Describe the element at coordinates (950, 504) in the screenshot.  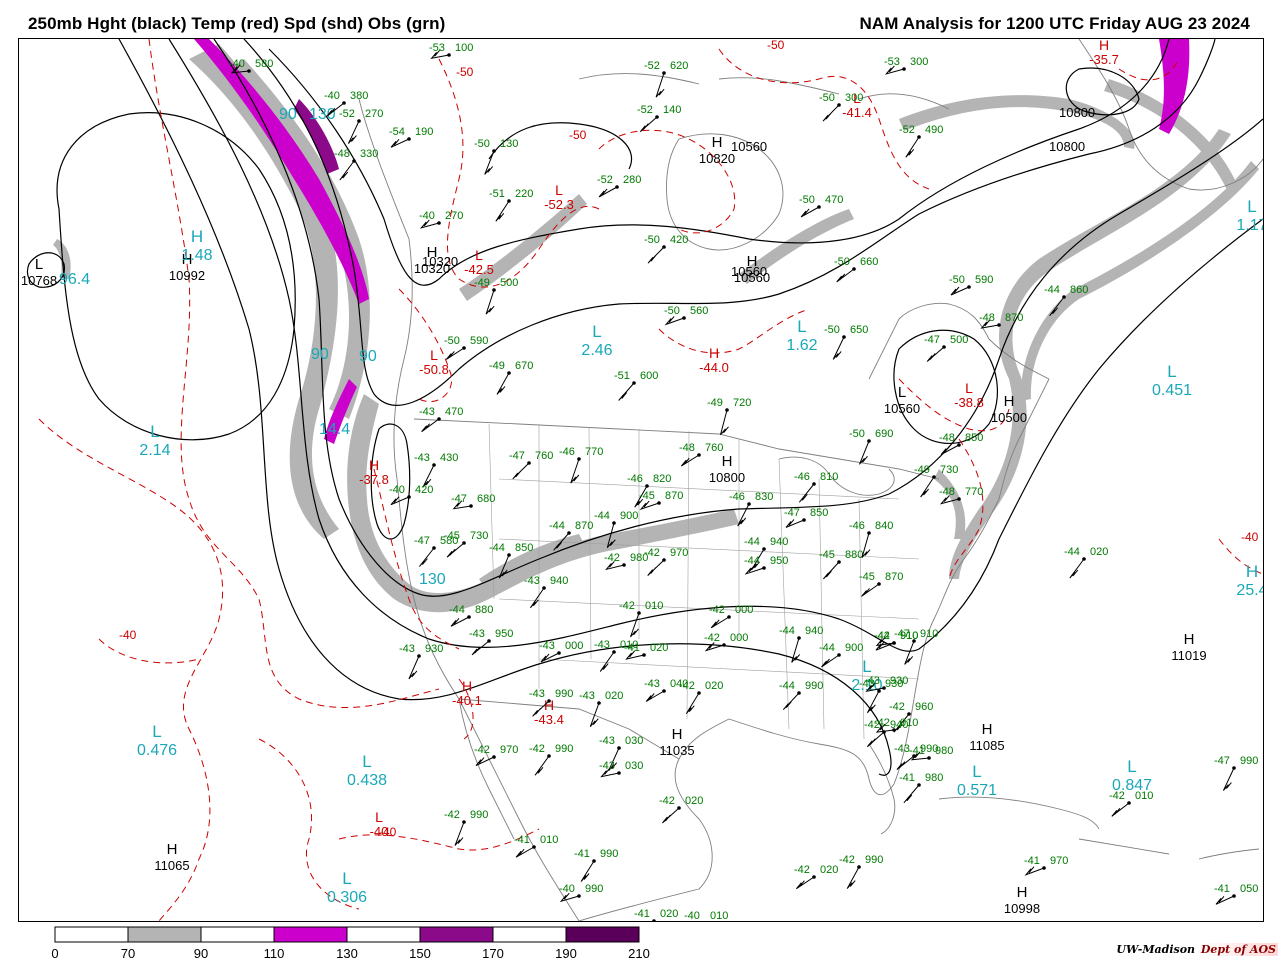
I see `jet-gray-atlantic` at that location.